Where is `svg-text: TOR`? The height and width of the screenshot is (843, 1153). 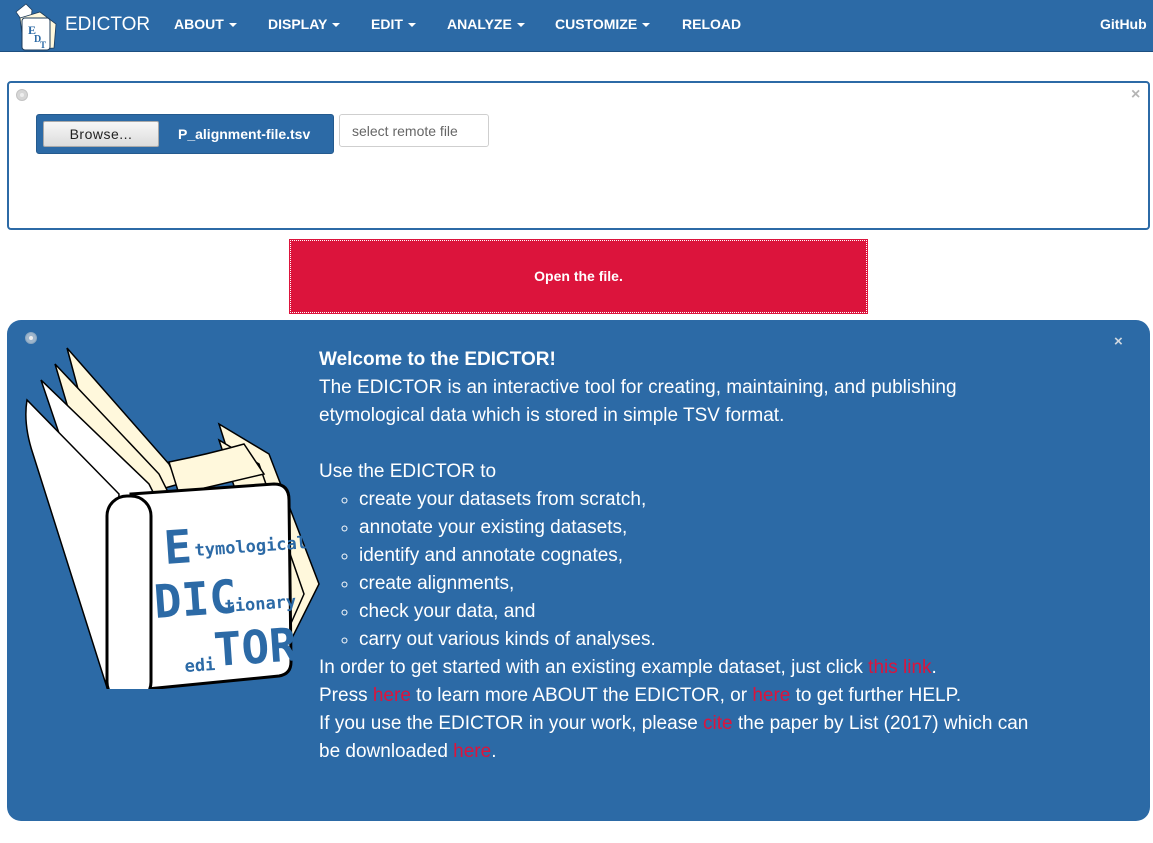 svg-text: TOR is located at coordinates (255, 647).